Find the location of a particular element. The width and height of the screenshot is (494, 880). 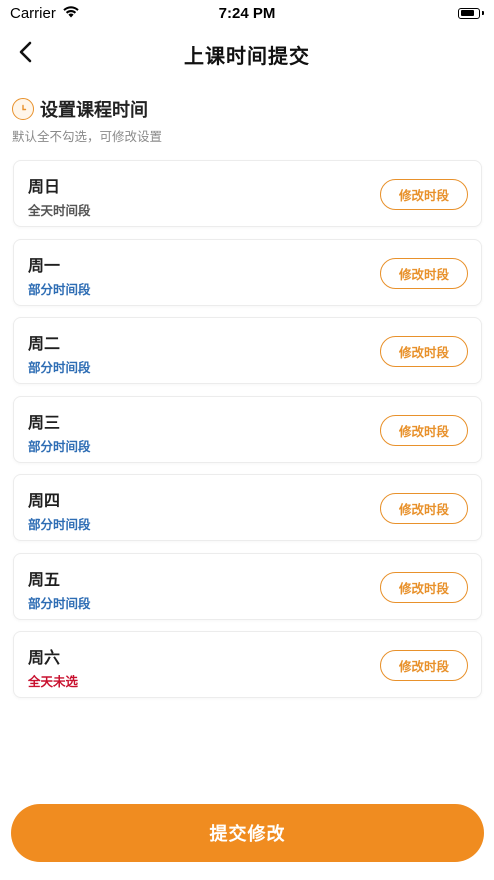

section-title-row: 设置课程时间 is located at coordinates (87, 109).